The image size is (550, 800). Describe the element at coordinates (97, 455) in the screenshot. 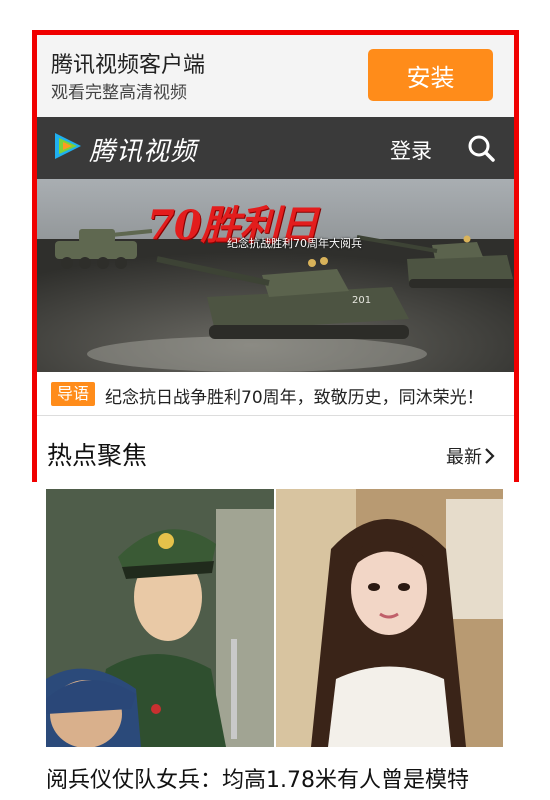

I see `section-title: 热点聚焦` at that location.